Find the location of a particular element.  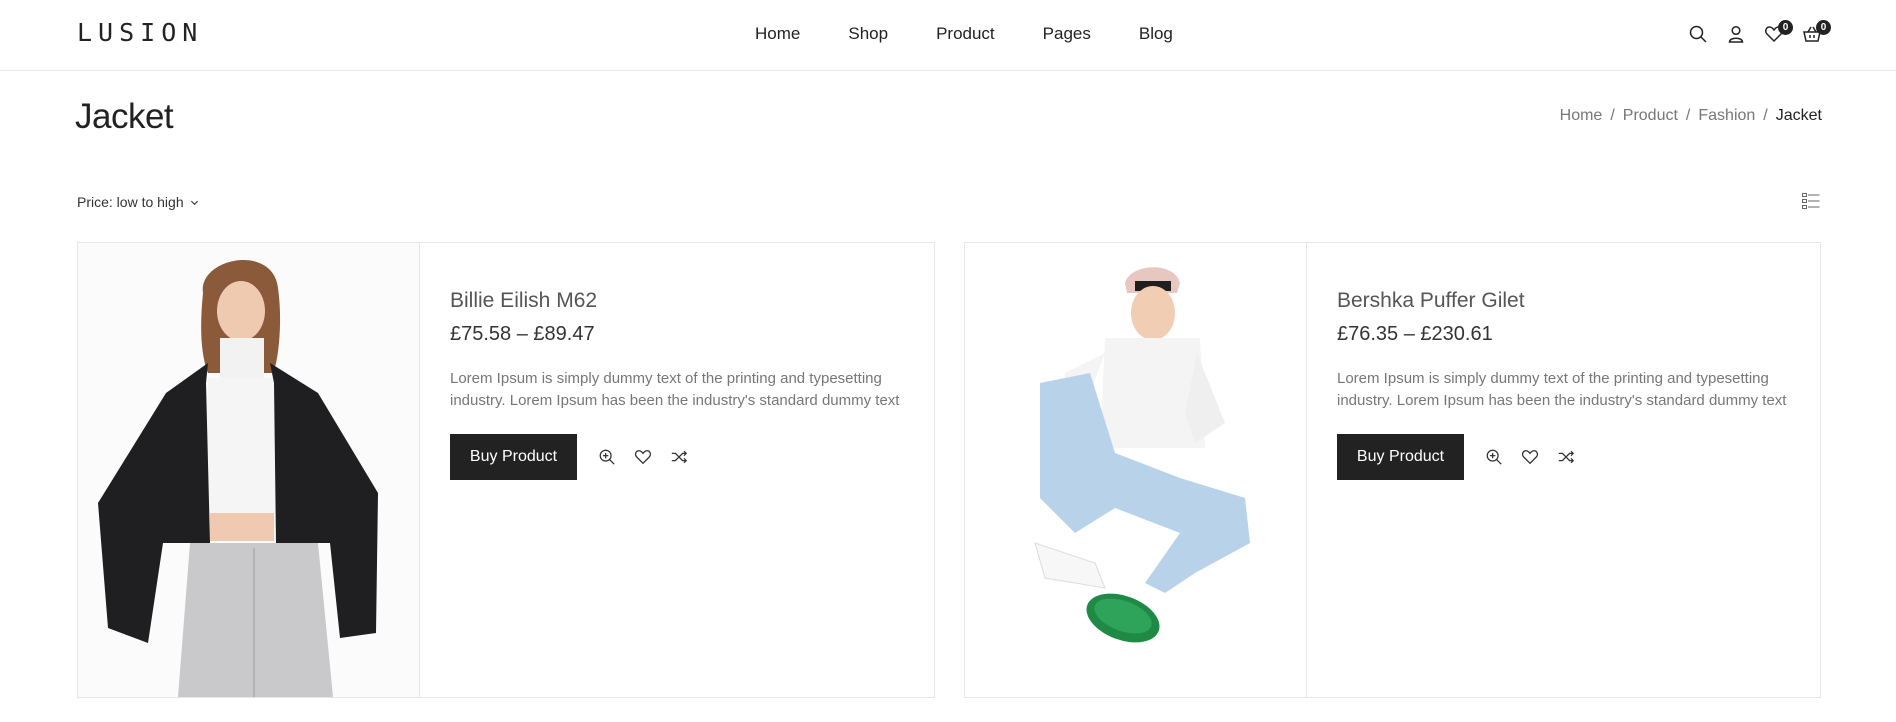

breadcrumb-fashion: Fashion is located at coordinates (1726, 116).